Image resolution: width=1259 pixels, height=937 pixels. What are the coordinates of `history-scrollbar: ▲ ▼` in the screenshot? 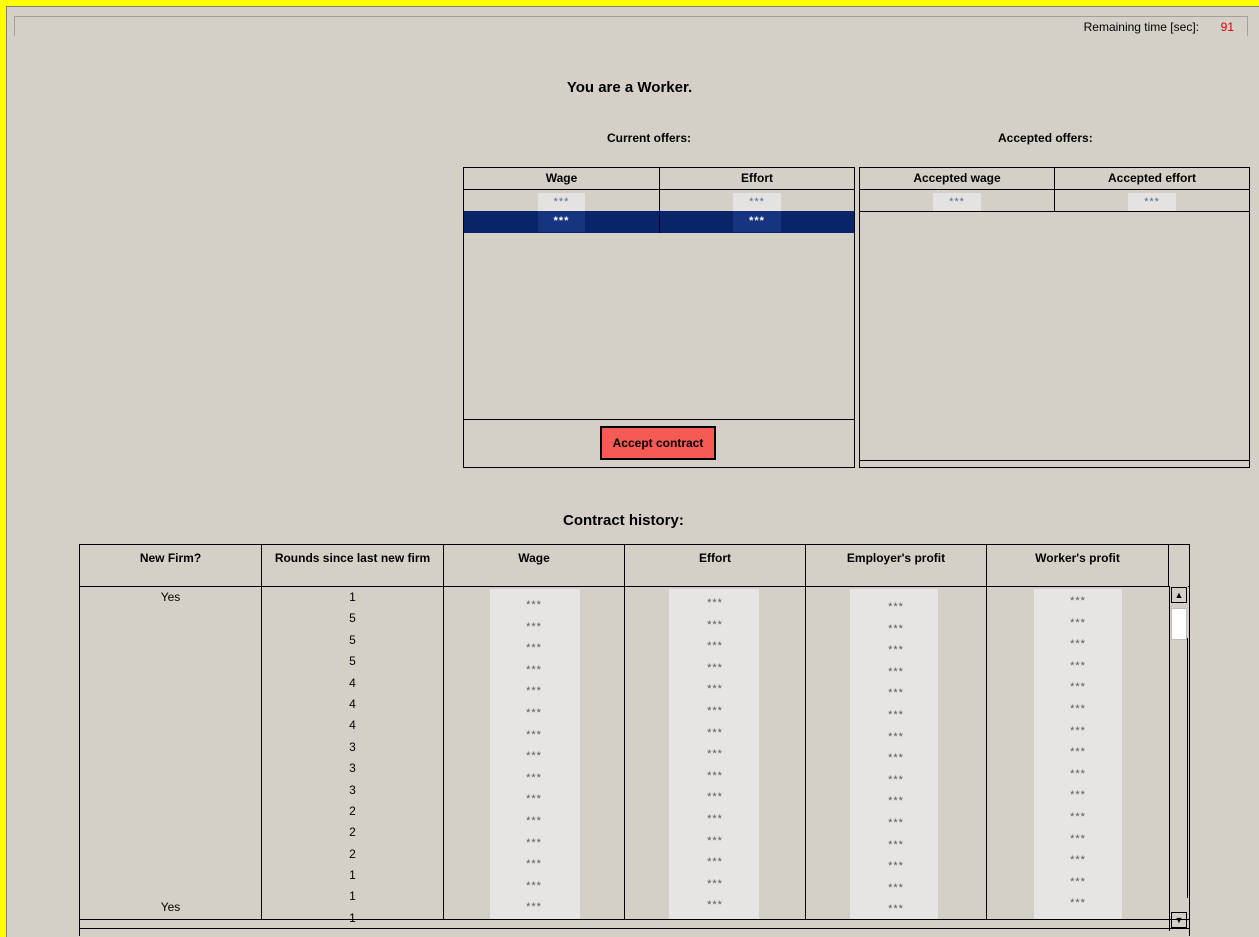 It's located at (1178, 758).